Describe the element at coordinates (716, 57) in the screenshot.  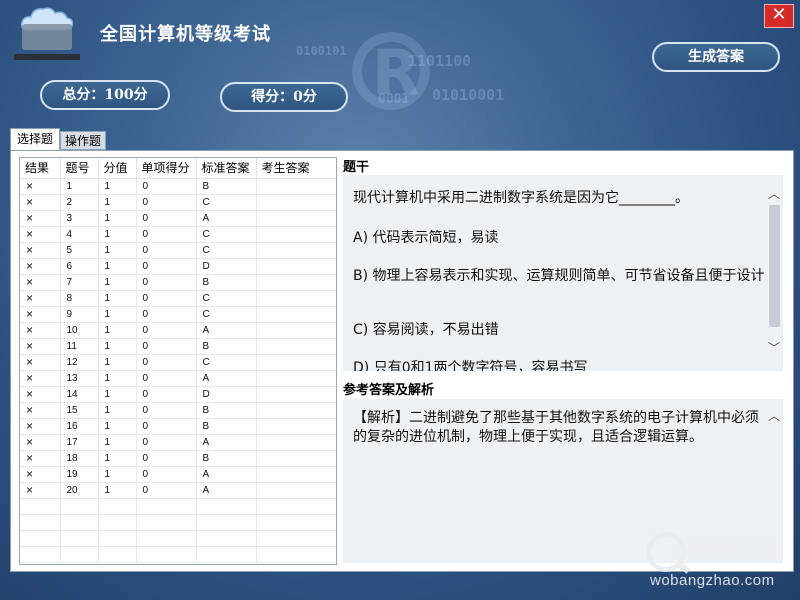
I see `generate-answer-button: 生成答案` at that location.